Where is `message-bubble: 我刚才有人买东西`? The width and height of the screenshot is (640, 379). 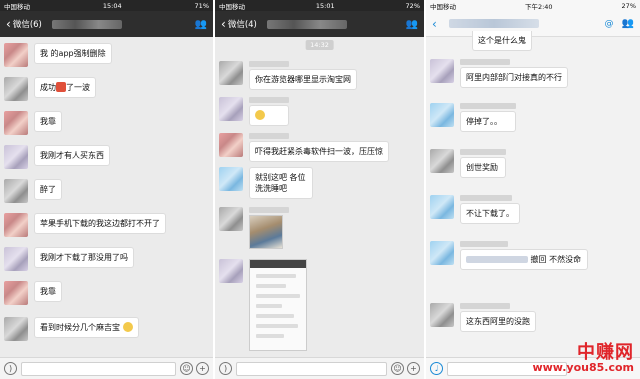
message-bubble: 我刚才有人买东西 is located at coordinates (72, 155).